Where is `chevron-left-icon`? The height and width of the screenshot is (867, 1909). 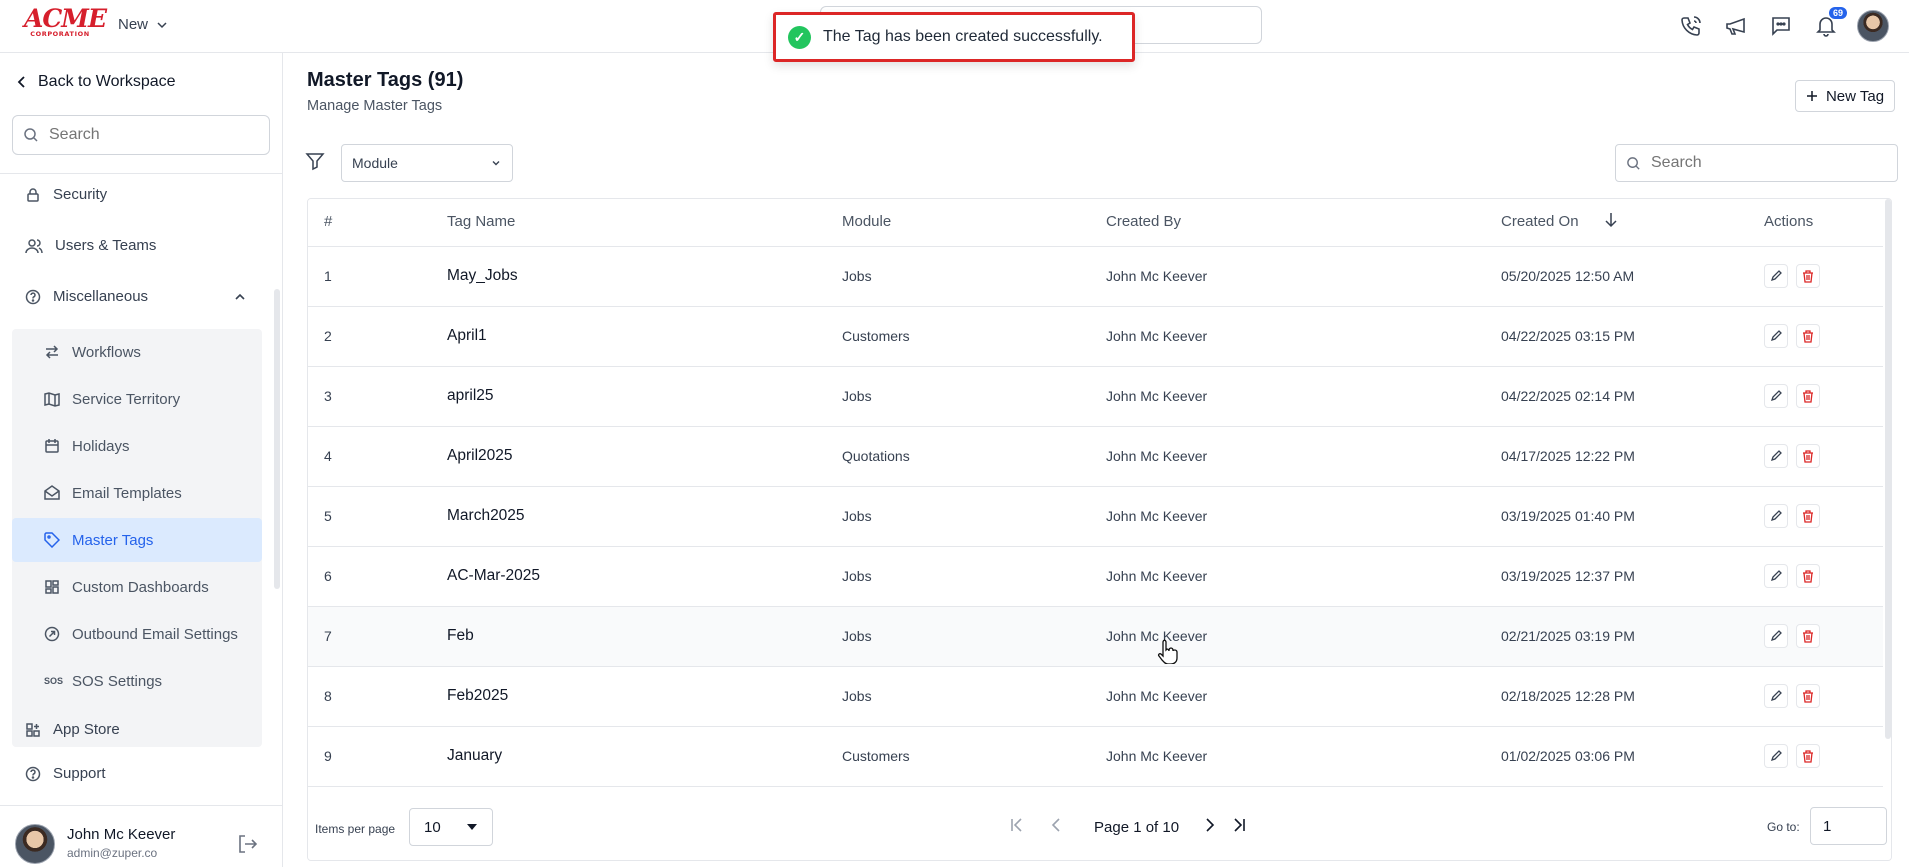 chevron-left-icon is located at coordinates (21, 82).